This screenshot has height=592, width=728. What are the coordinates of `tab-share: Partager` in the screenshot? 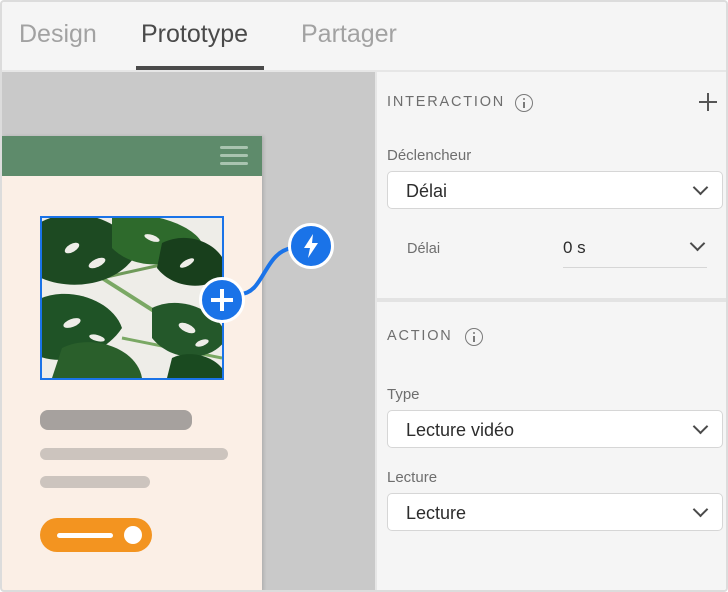 It's located at (349, 45).